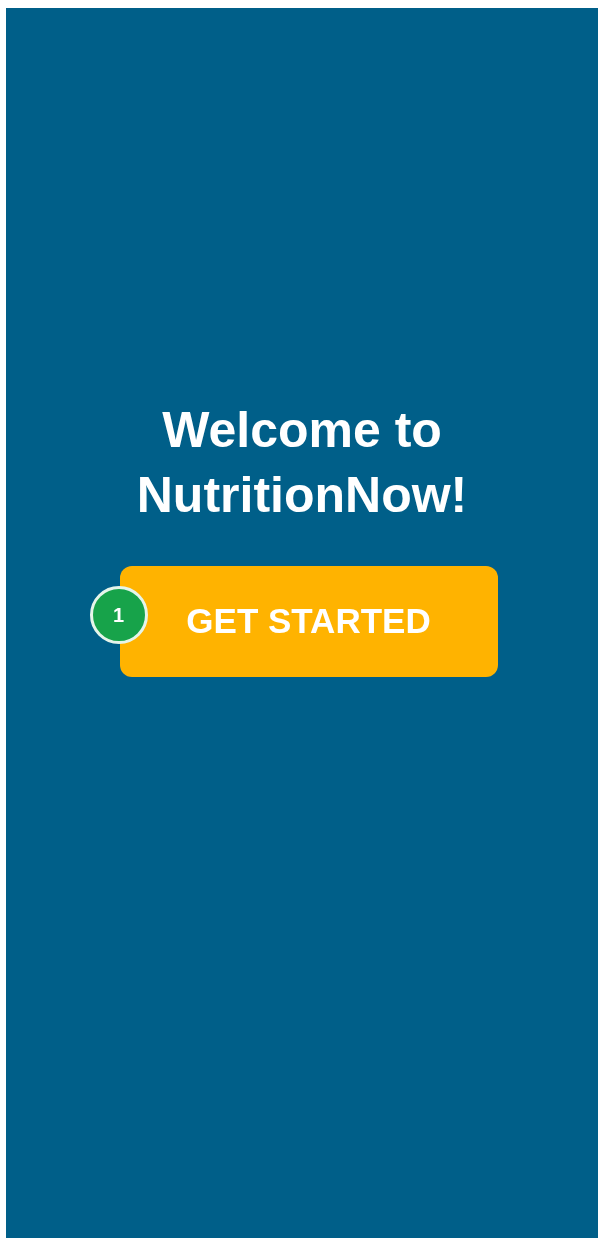 The height and width of the screenshot is (1240, 600). Describe the element at coordinates (302, 463) in the screenshot. I see `welcome-title: Welcome to NutritionNow!` at that location.